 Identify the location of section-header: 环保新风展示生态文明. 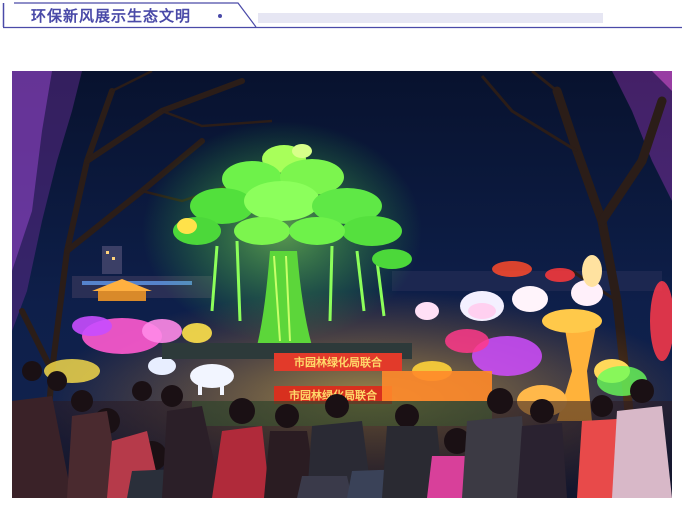
(341, 20).